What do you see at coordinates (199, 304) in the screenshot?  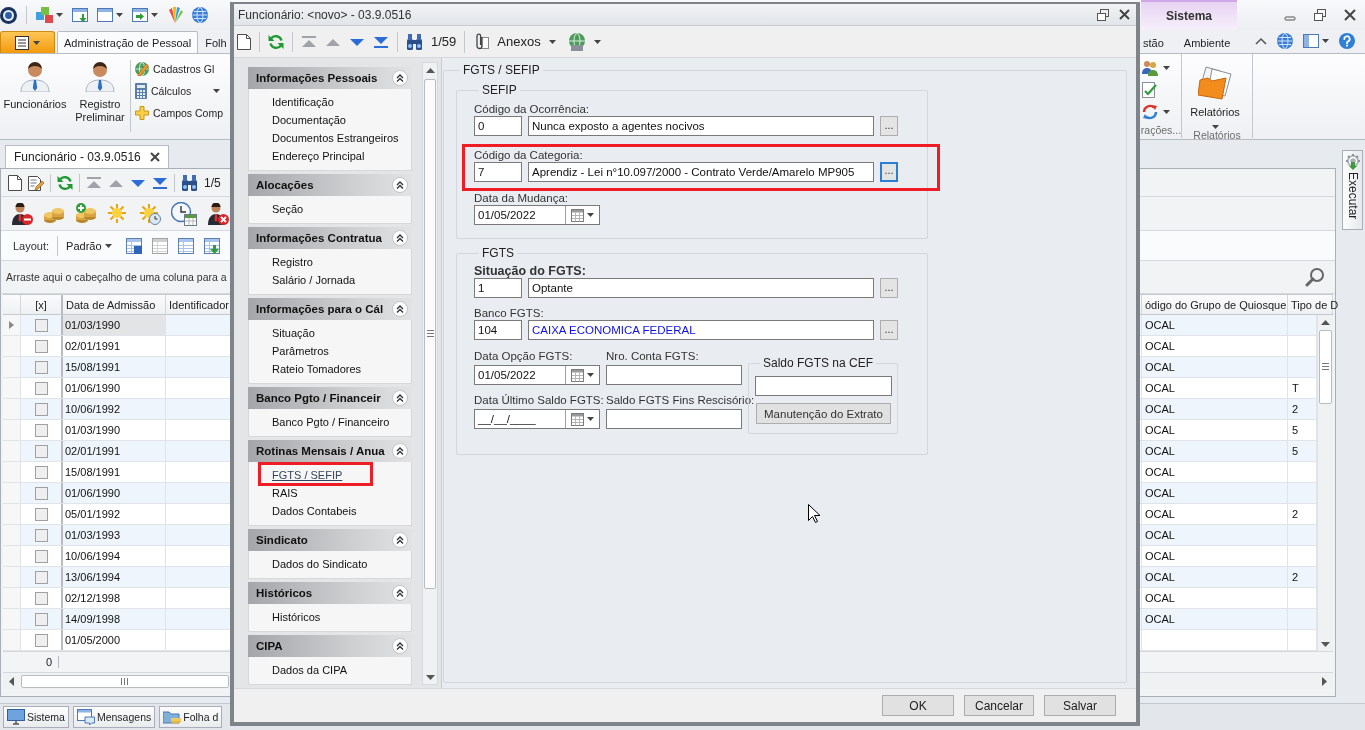 I see `column-header: Identificador` at bounding box center [199, 304].